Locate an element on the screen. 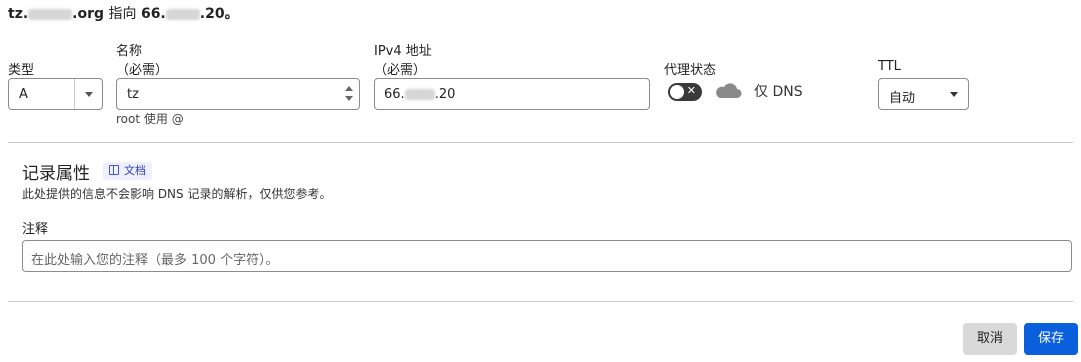 Image resolution: width=1081 pixels, height=362 pixels. name-value: tz is located at coordinates (133, 94).